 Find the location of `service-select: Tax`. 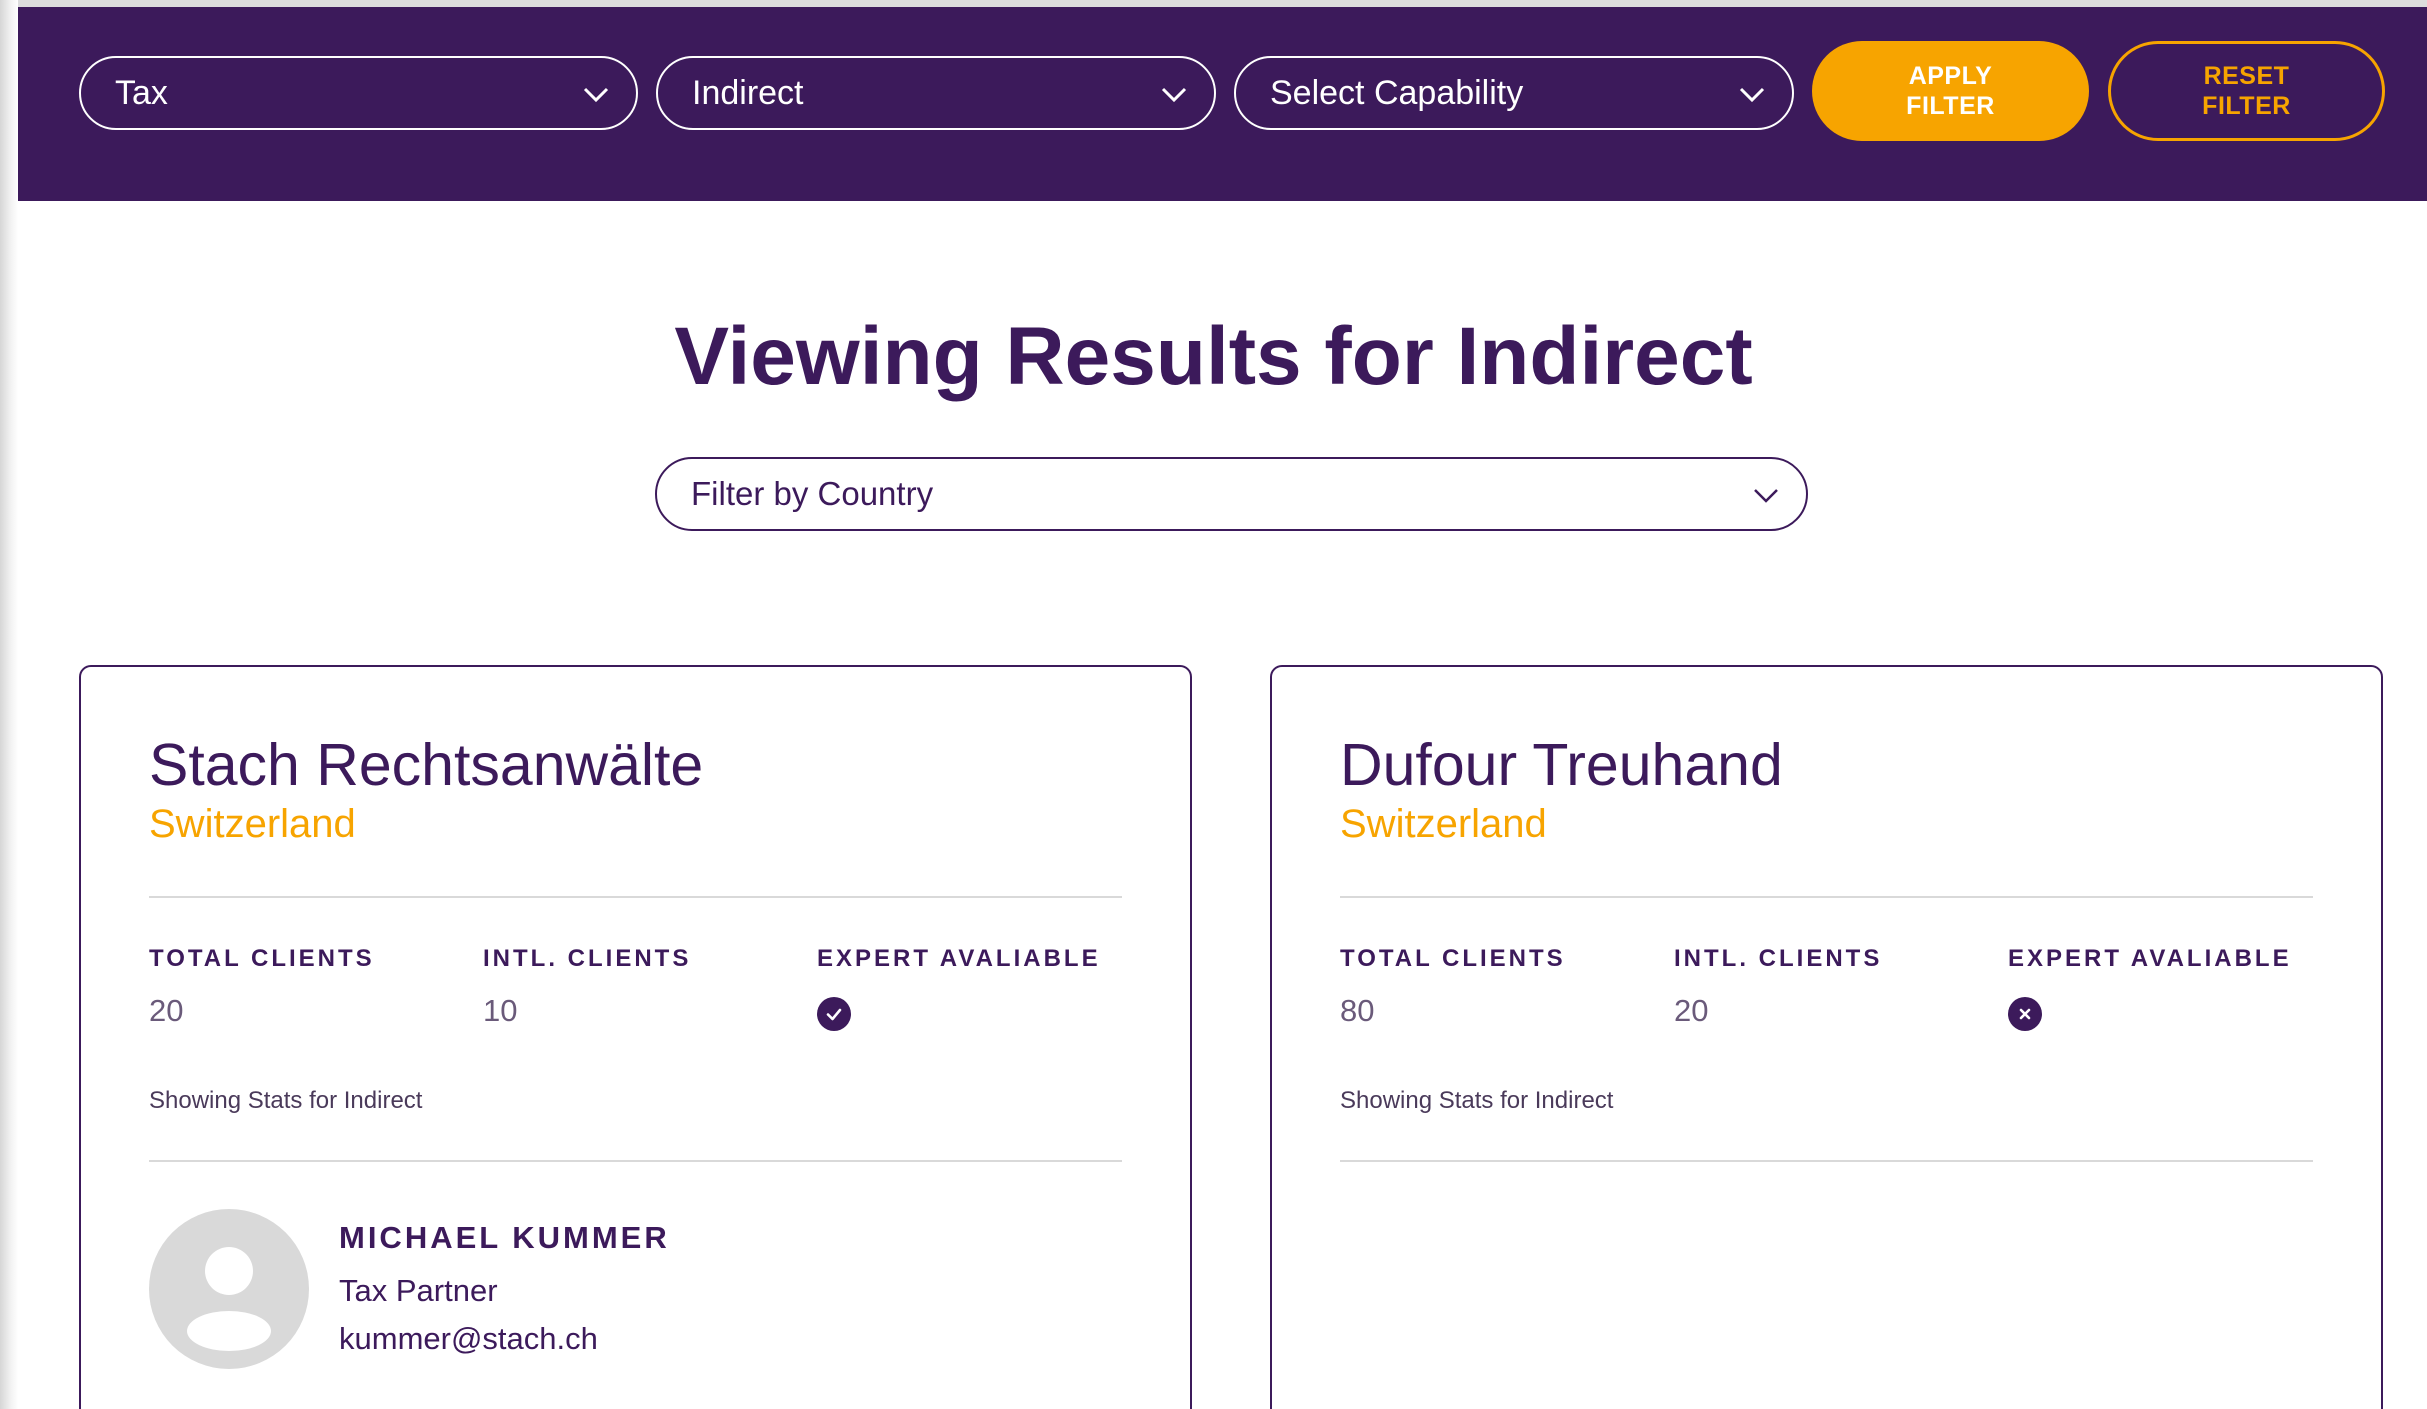

service-select: Tax is located at coordinates (358, 93).